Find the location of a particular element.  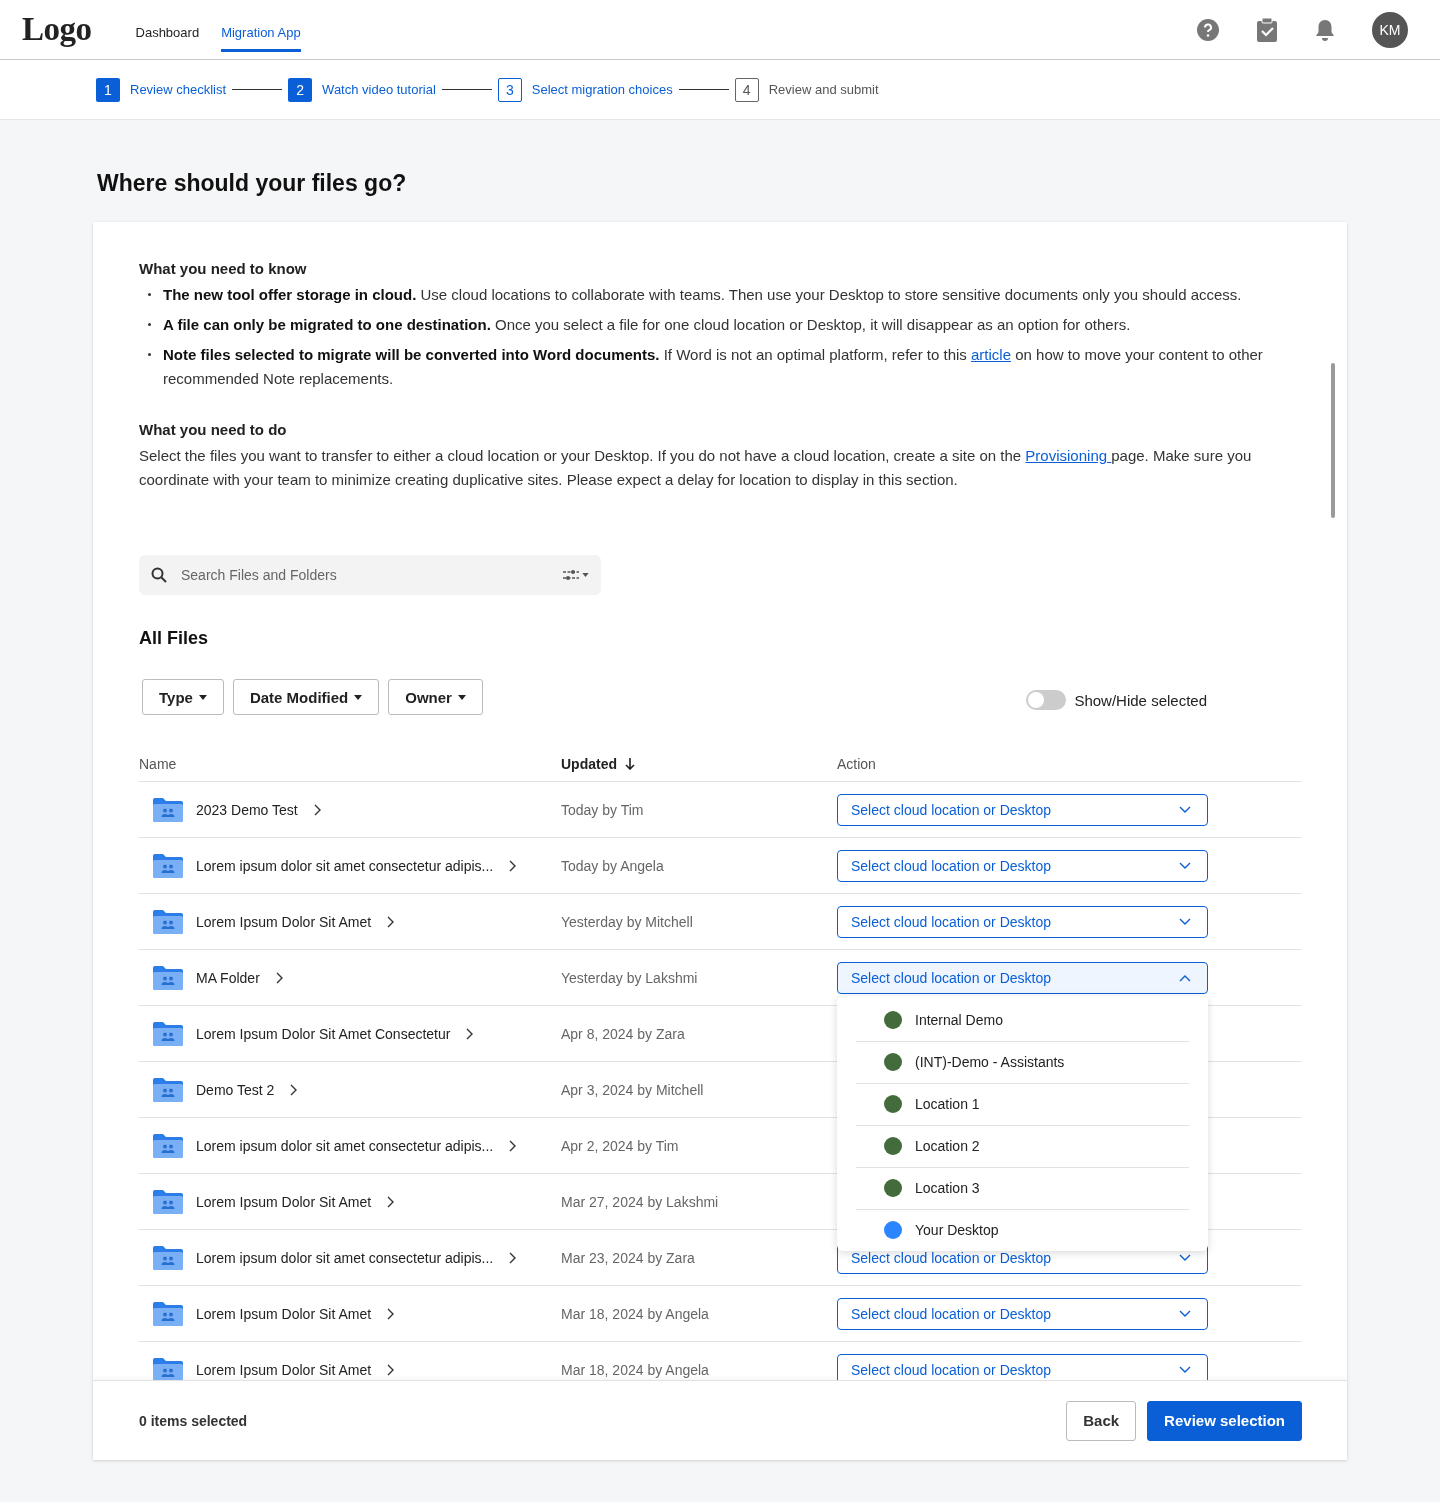

location-option: (INT)-Demo - Assistants is located at coordinates (1022, 1062).